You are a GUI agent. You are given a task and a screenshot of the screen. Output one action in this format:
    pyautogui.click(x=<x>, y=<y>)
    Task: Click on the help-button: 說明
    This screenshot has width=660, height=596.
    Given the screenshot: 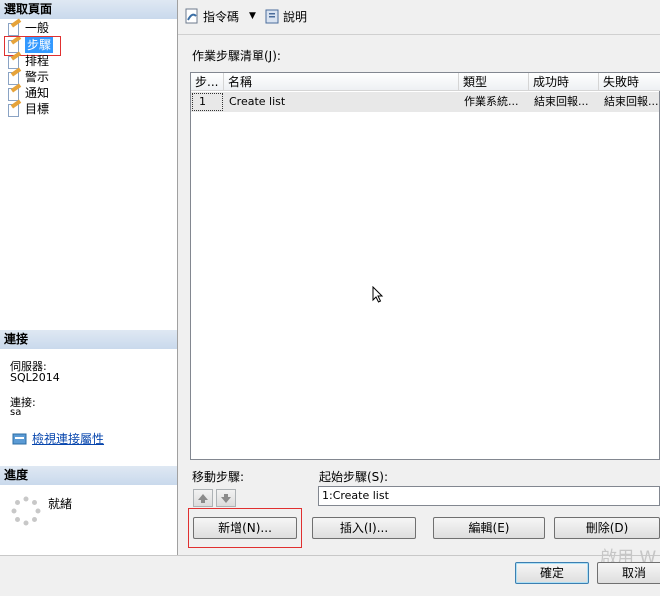 What is the action you would take?
    pyautogui.click(x=285, y=16)
    